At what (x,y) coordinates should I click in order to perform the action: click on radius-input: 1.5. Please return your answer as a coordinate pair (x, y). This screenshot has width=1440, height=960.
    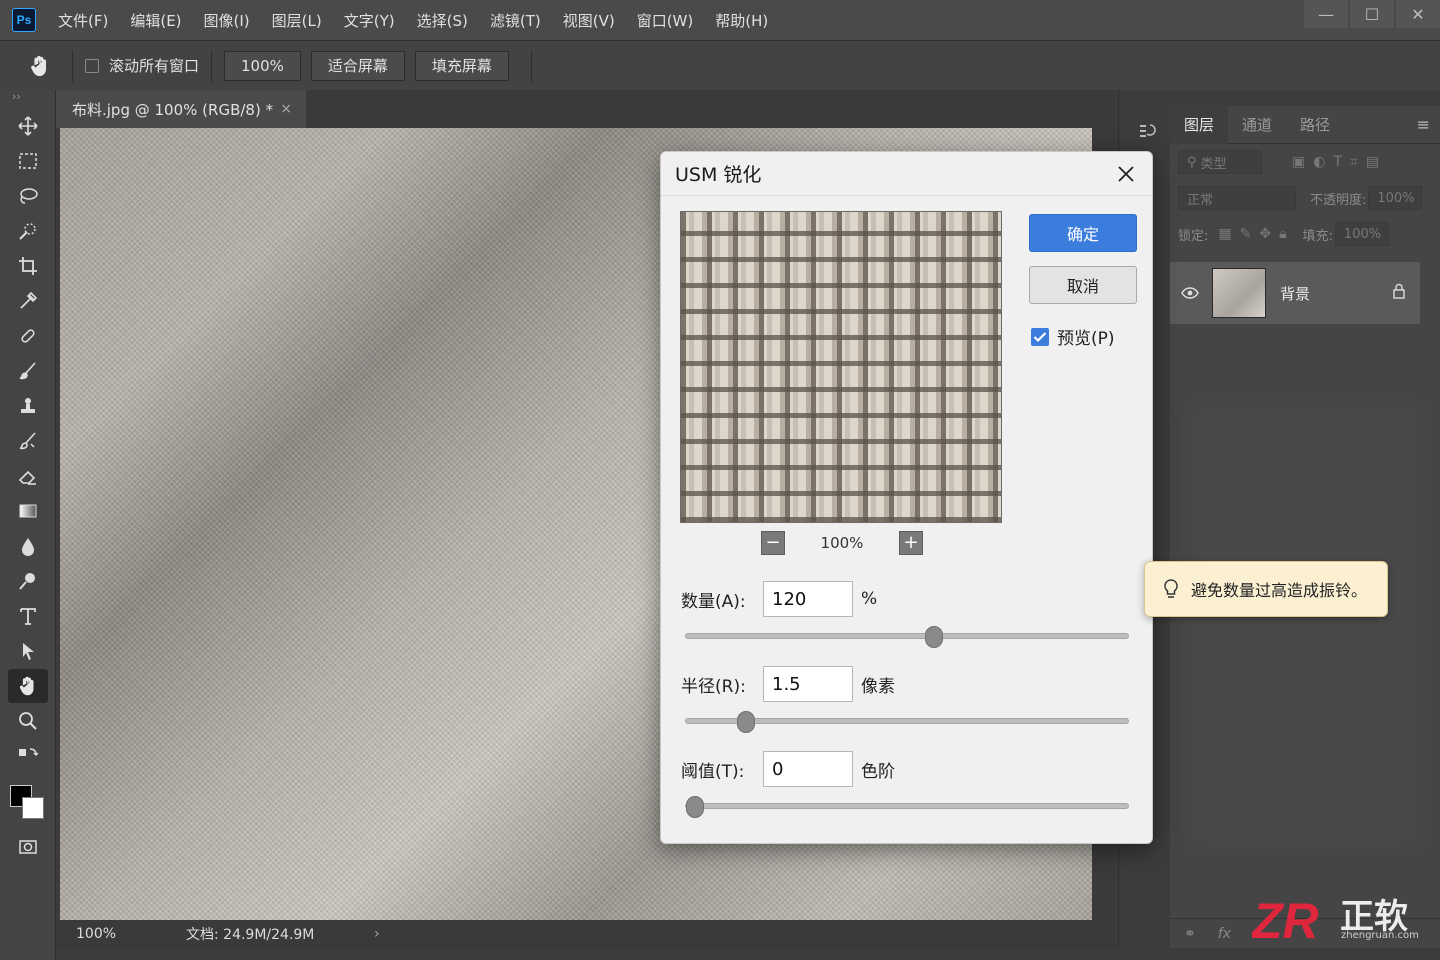
    Looking at the image, I should click on (808, 684).